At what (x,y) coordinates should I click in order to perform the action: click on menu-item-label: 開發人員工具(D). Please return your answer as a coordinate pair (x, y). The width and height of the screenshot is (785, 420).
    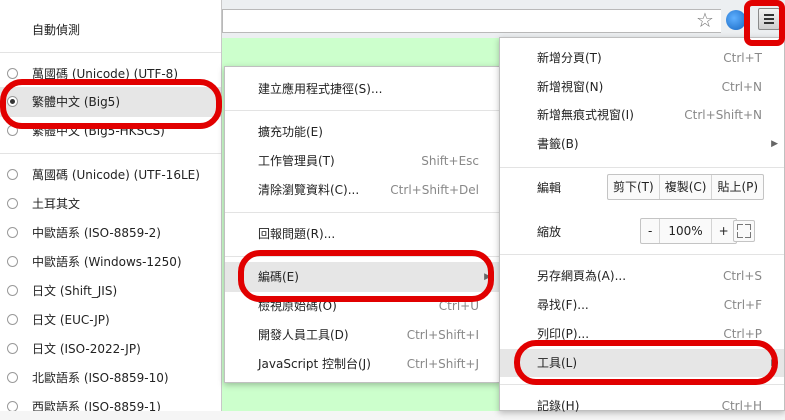
    Looking at the image, I should click on (303, 335).